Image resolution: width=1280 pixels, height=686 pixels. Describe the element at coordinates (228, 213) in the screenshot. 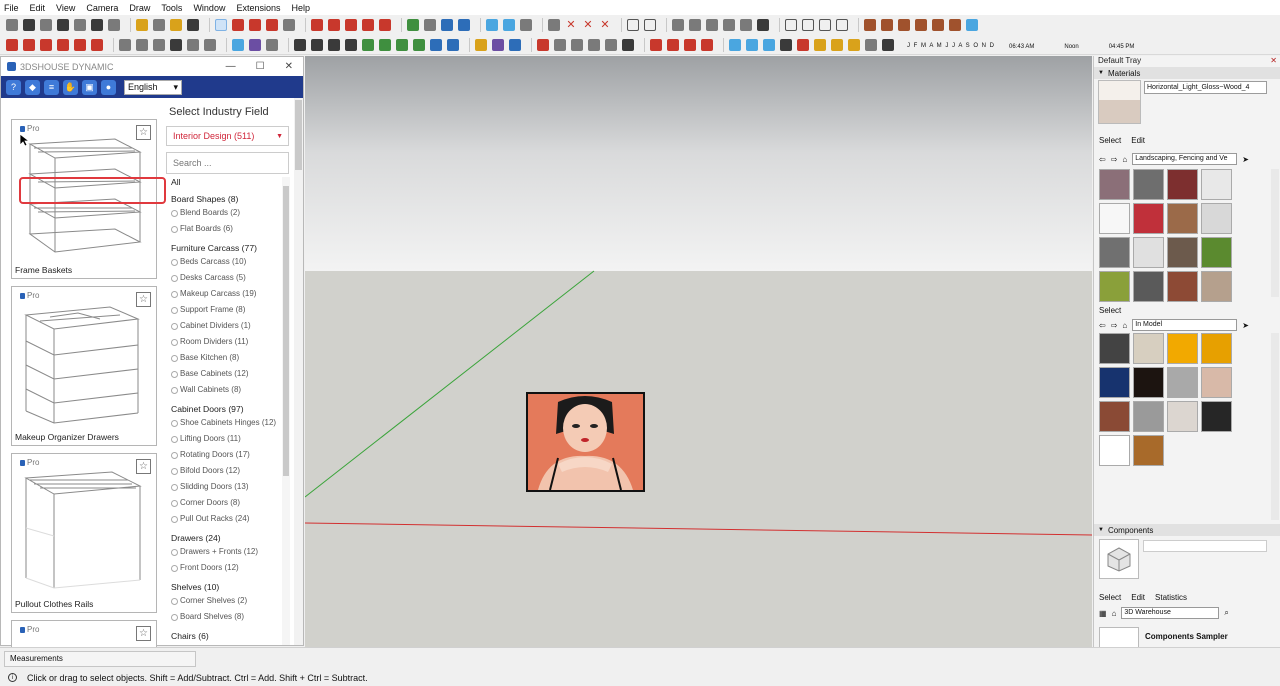

I see `subcategory-item: Blend Boards (2)` at that location.